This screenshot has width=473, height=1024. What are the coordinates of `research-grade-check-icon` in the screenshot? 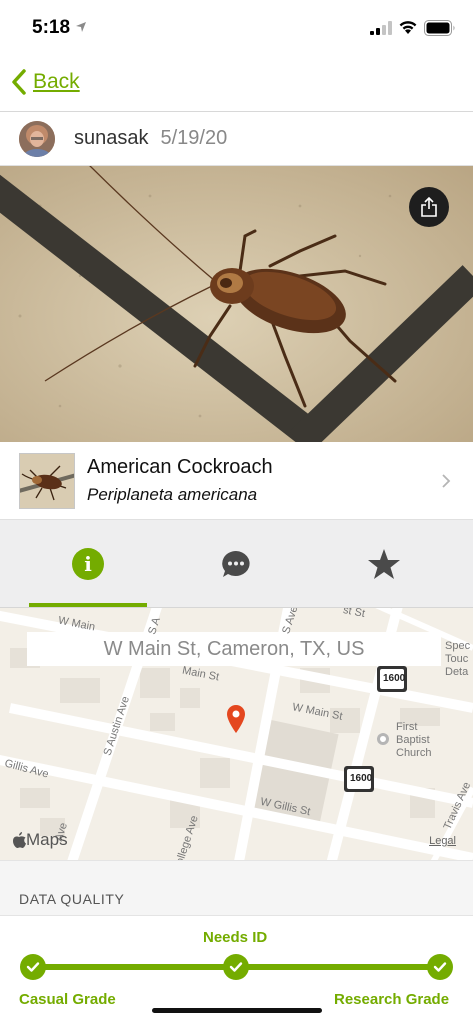 It's located at (440, 967).